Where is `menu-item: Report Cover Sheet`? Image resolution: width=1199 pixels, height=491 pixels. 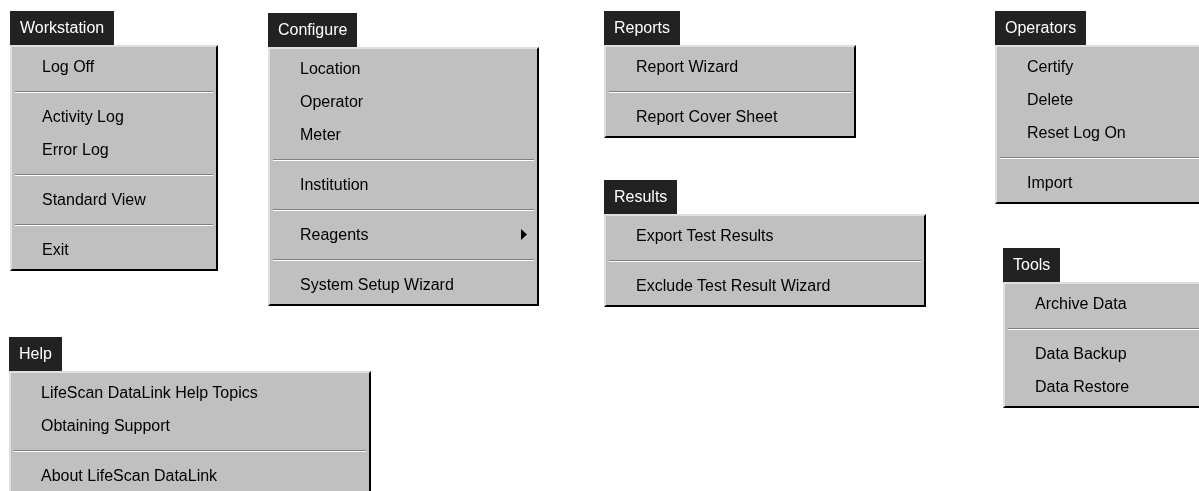
menu-item: Report Cover Sheet is located at coordinates (707, 116).